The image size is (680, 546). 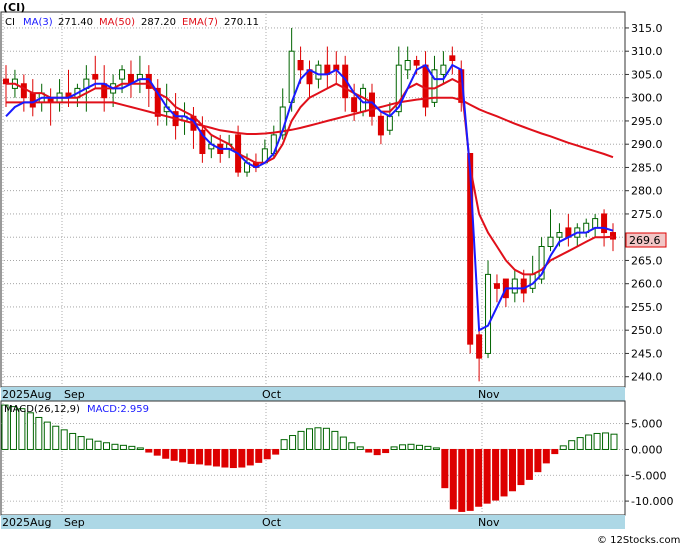 I want to click on price-tick-label: 275.0, so click(x=647, y=214).